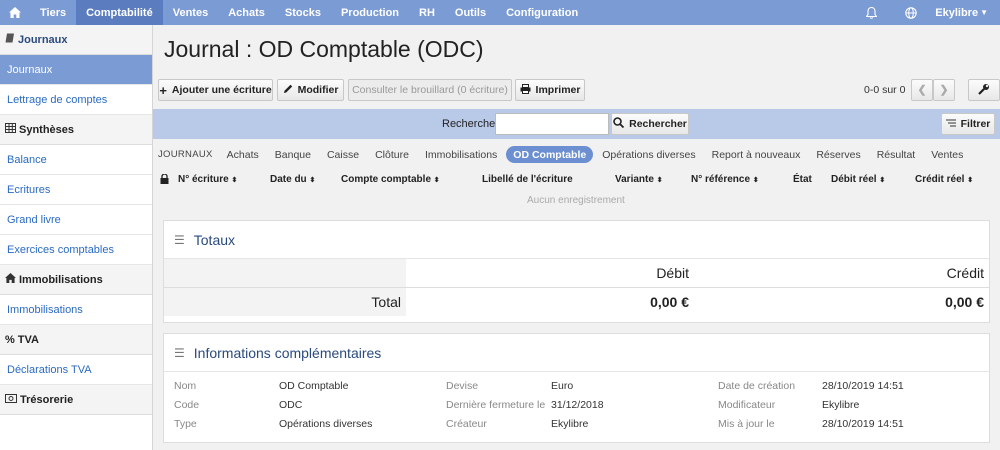 Image resolution: width=1000 pixels, height=450 pixels. Describe the element at coordinates (947, 154) in the screenshot. I see `tab-ventes: Ventes` at that location.